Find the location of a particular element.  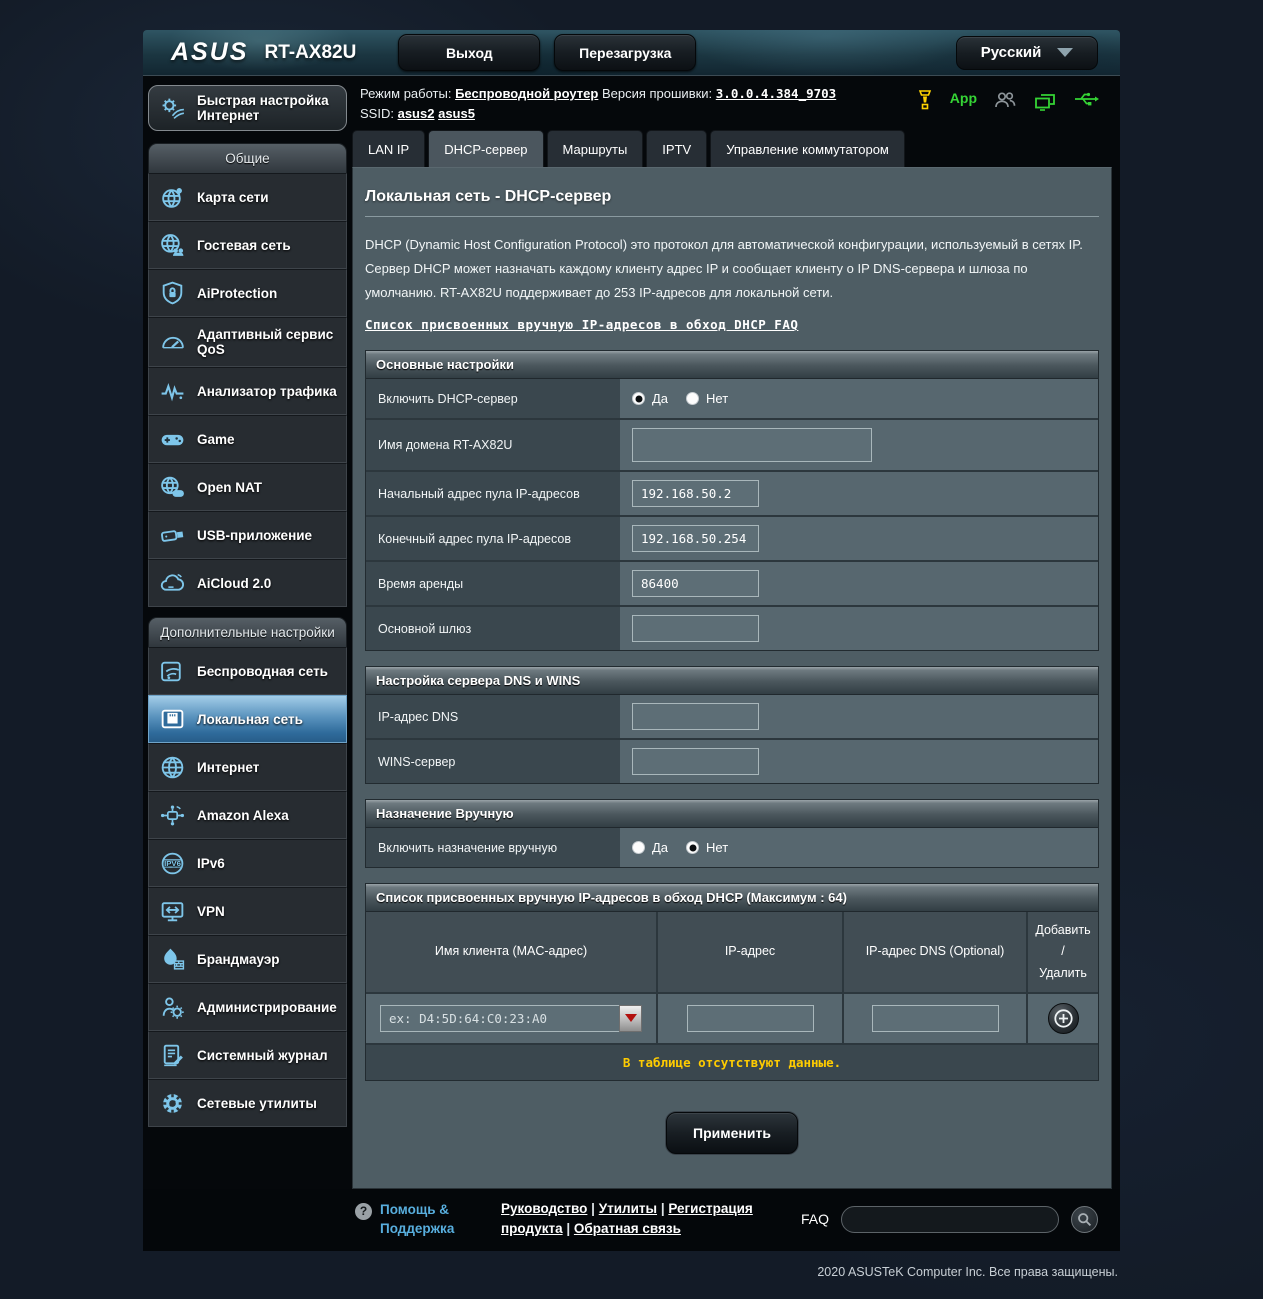

faq-search-button is located at coordinates (1085, 1219).